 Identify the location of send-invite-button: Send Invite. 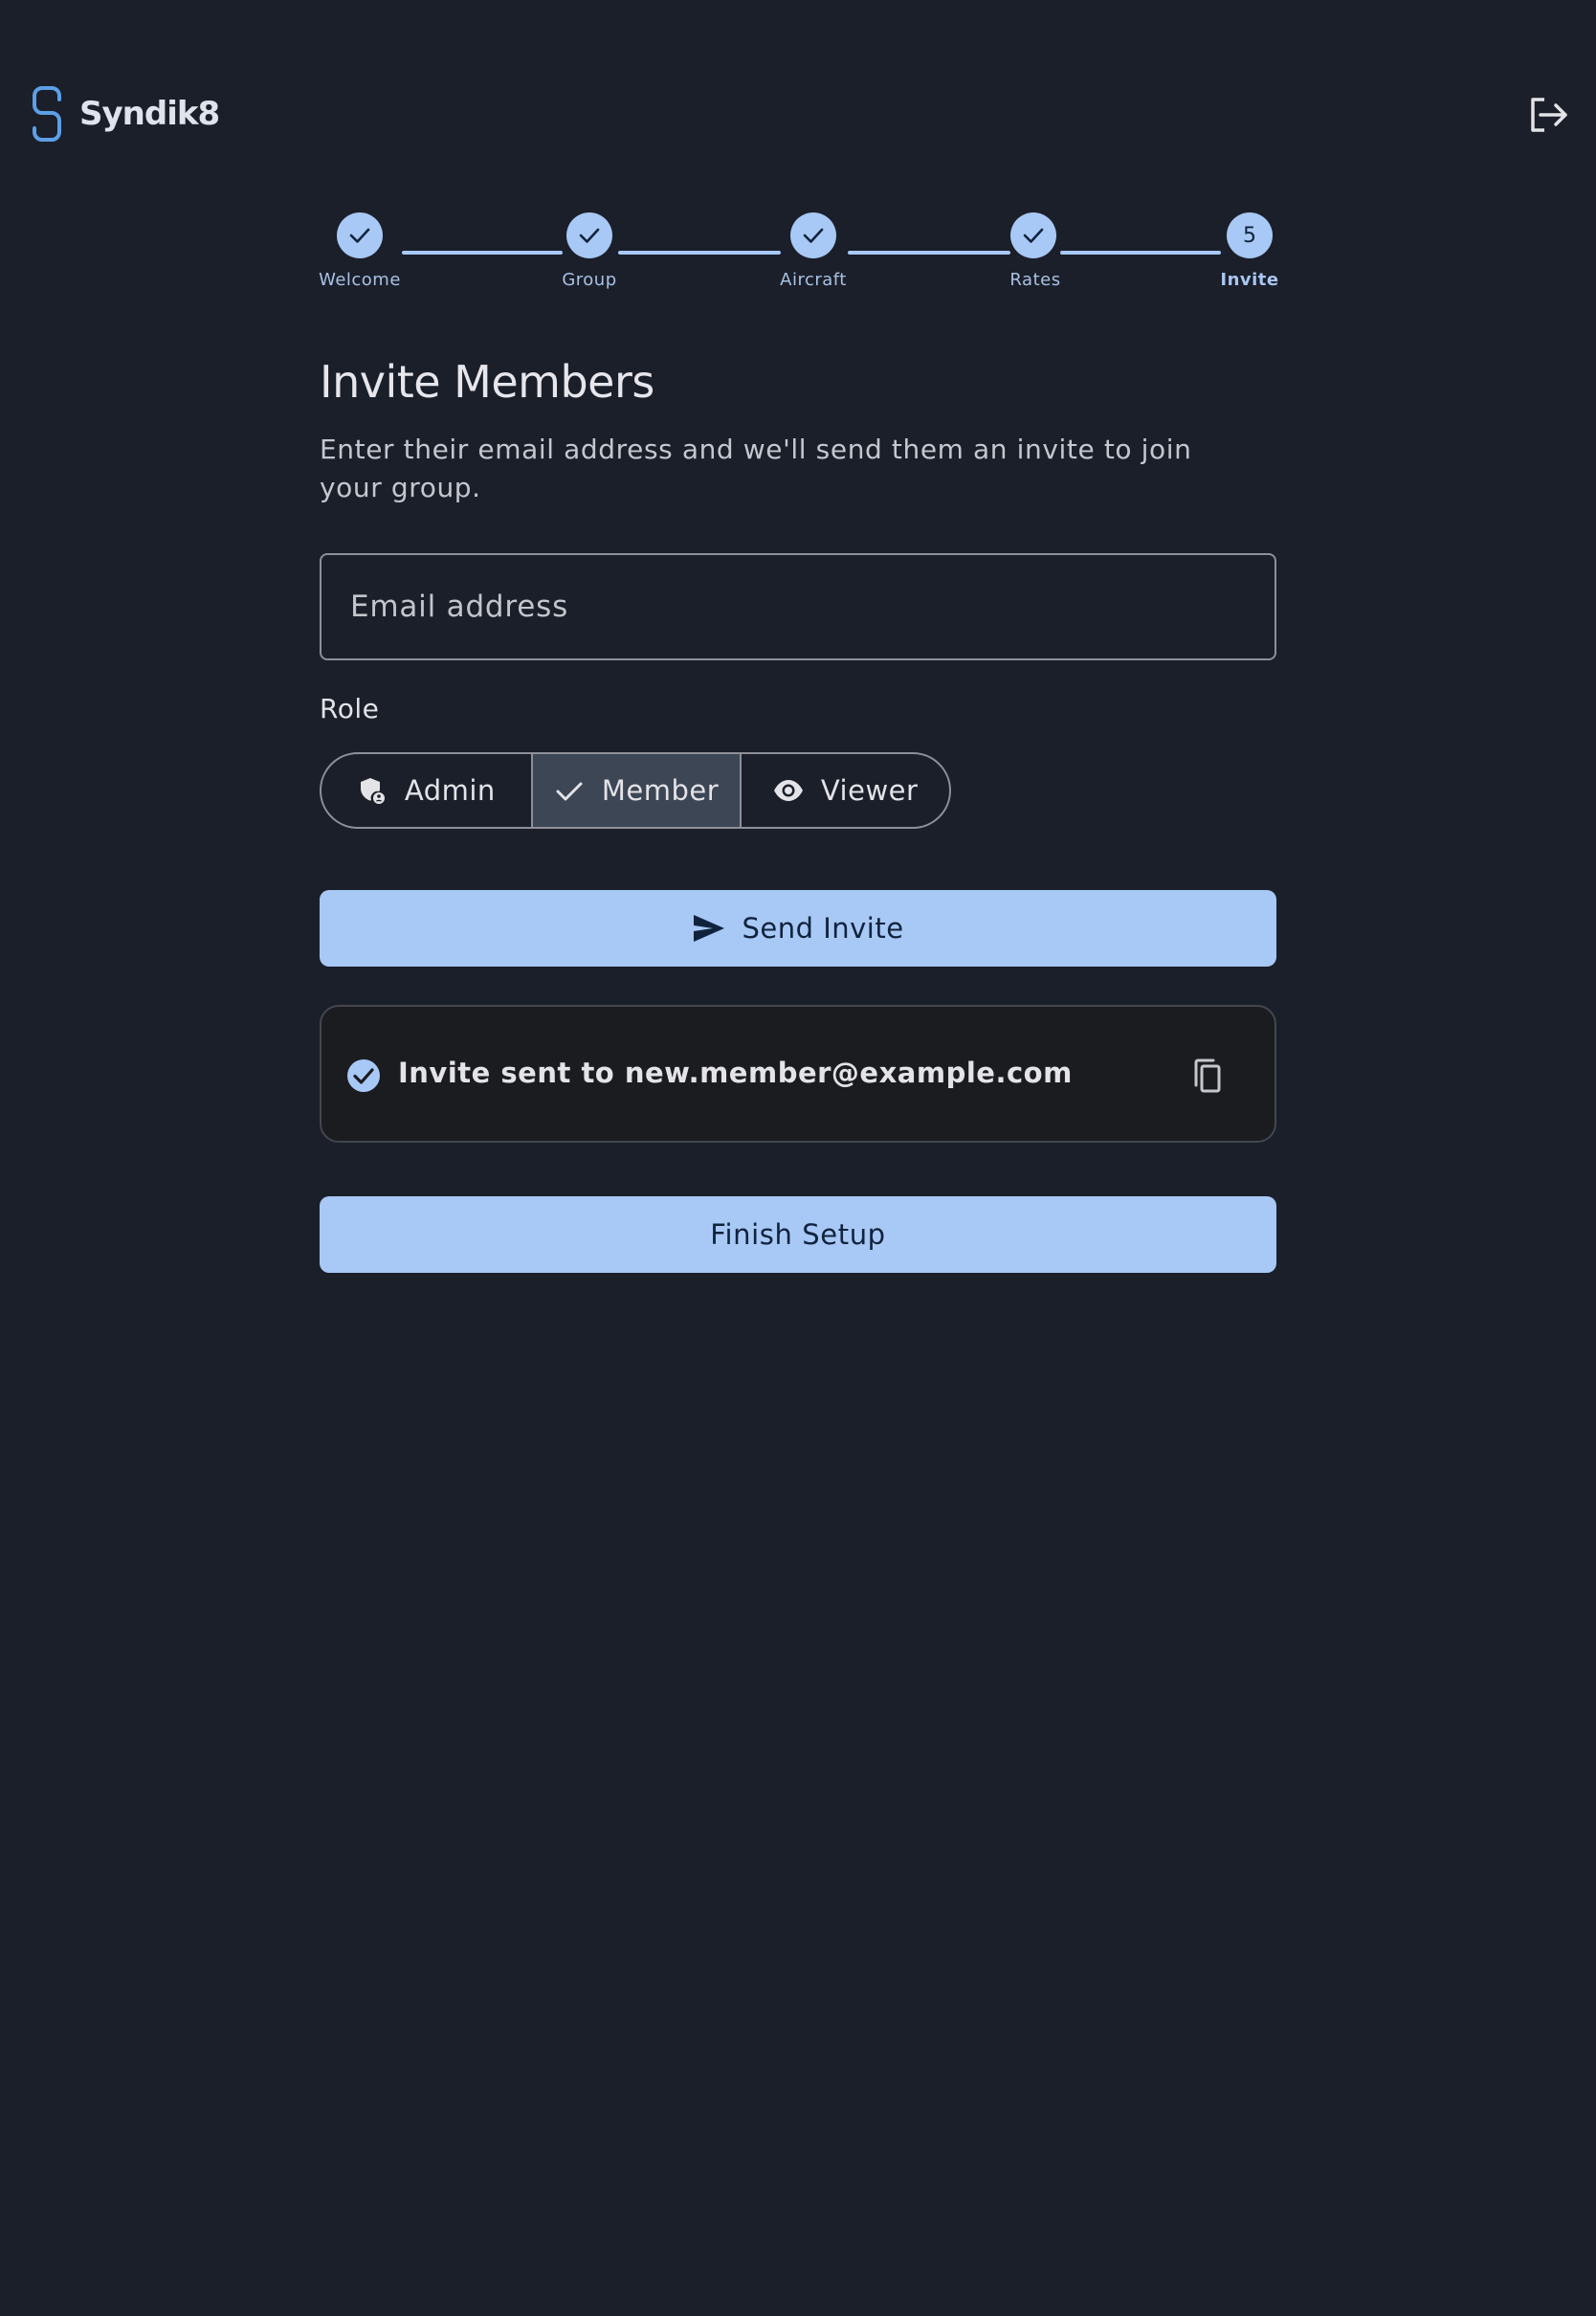
(798, 929).